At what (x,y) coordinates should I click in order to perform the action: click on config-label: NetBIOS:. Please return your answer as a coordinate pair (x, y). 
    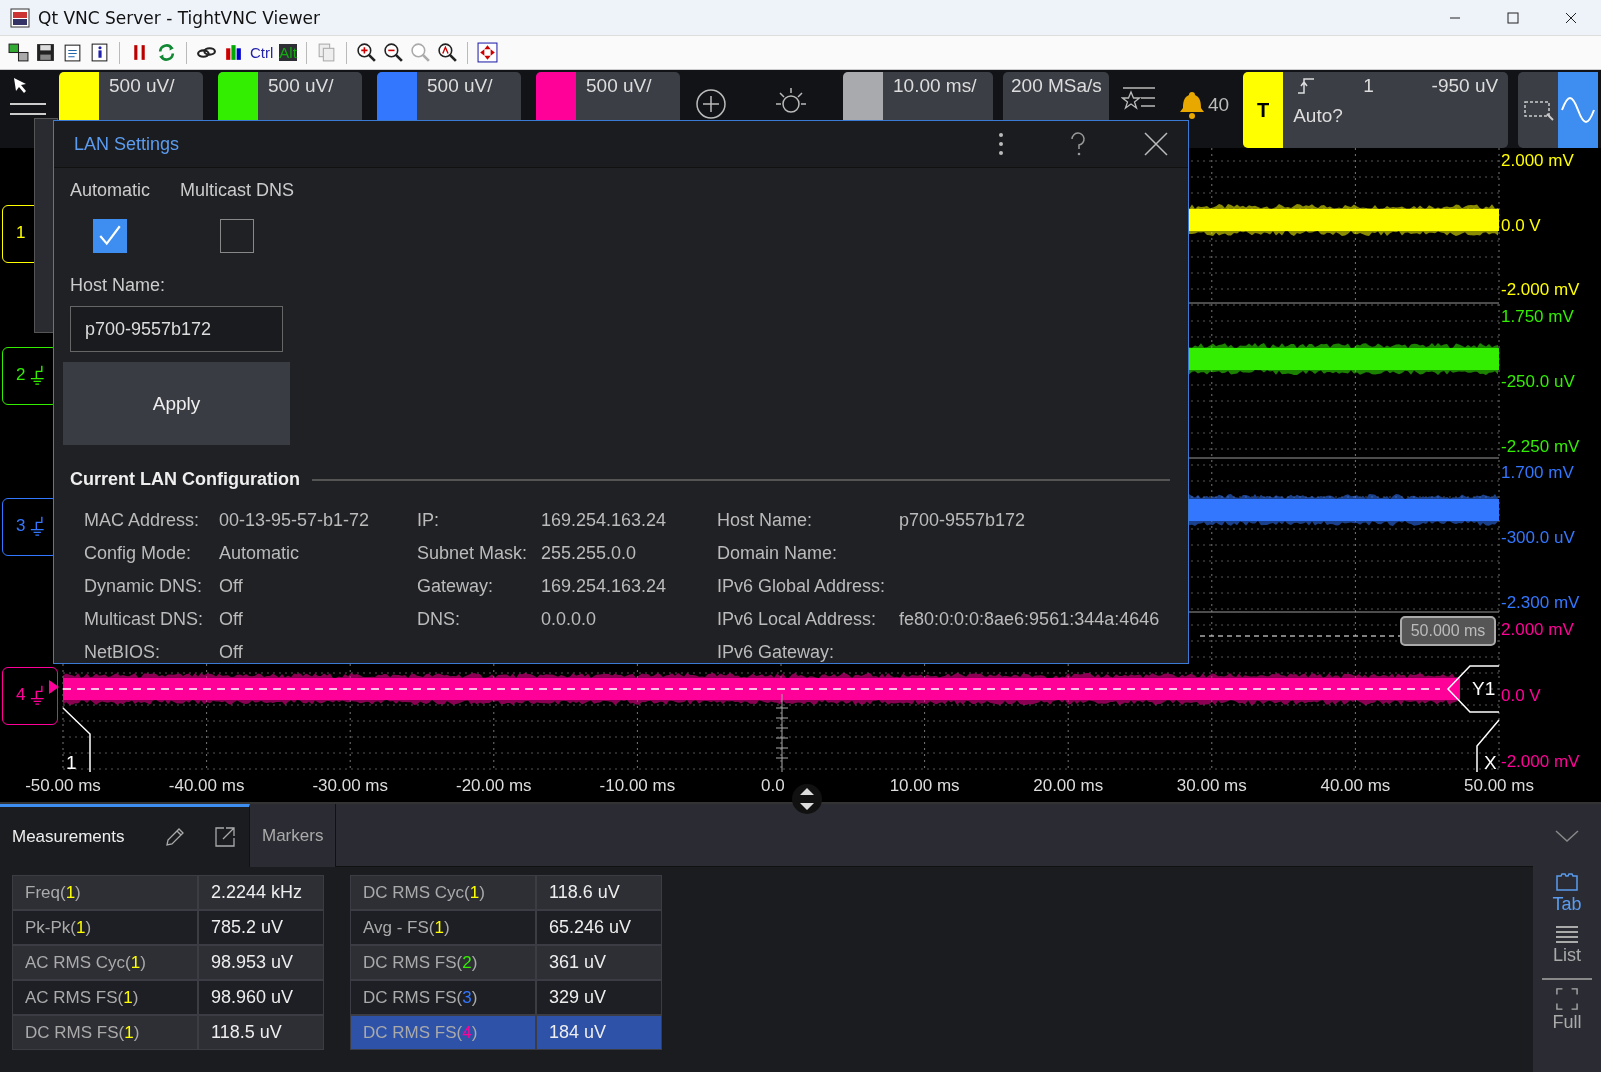
    Looking at the image, I should click on (123, 652).